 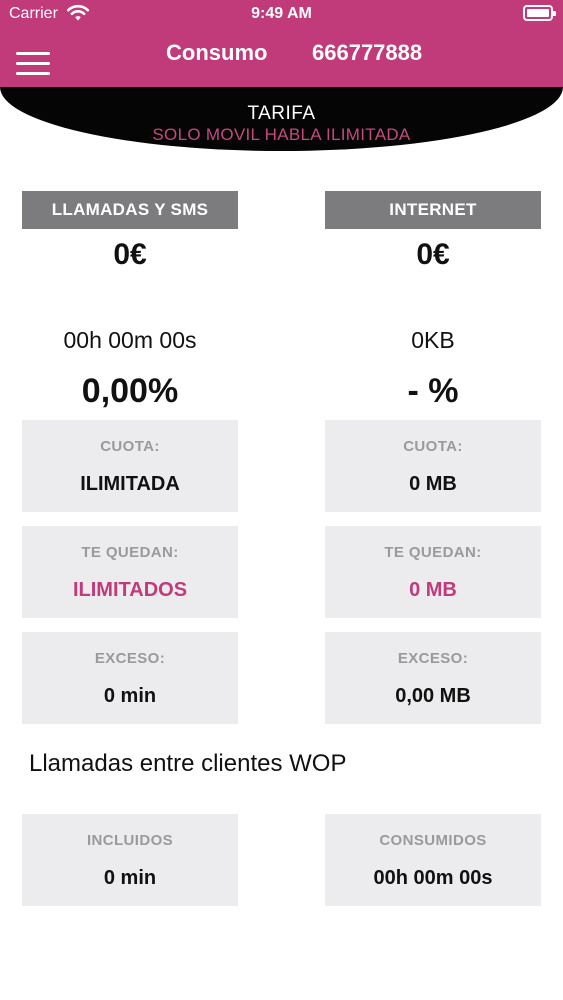 I want to click on calls-cuota-label: CUOTA:, so click(x=130, y=446).